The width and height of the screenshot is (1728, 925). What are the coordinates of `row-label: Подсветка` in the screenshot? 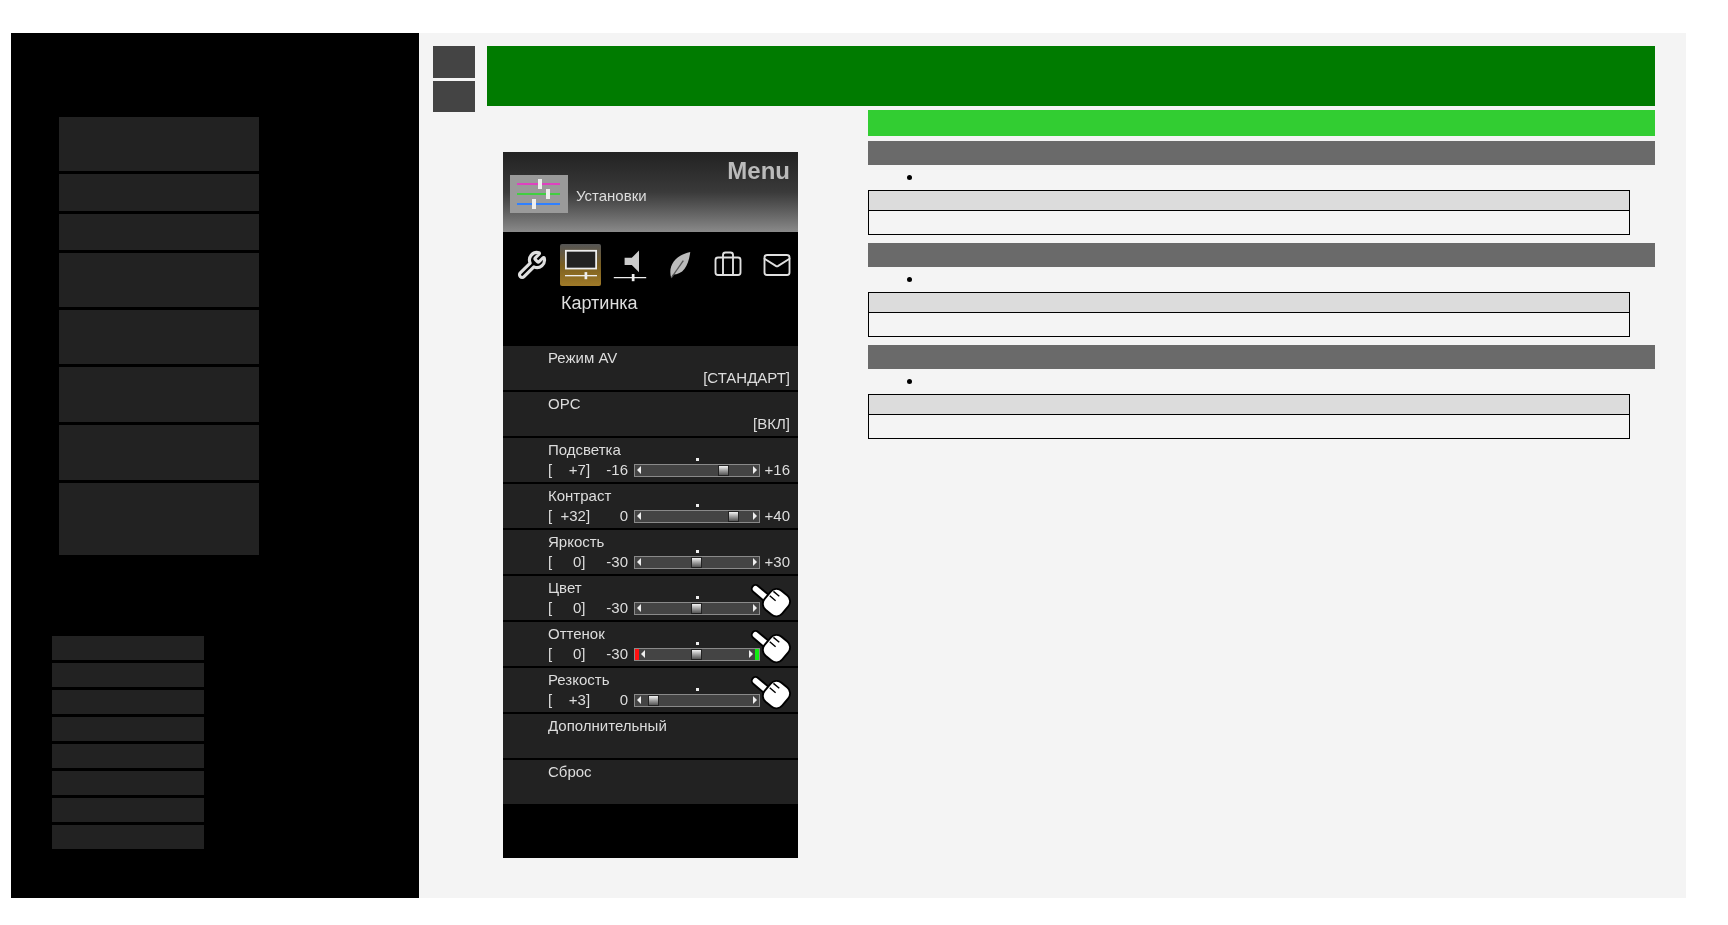 It's located at (584, 450).